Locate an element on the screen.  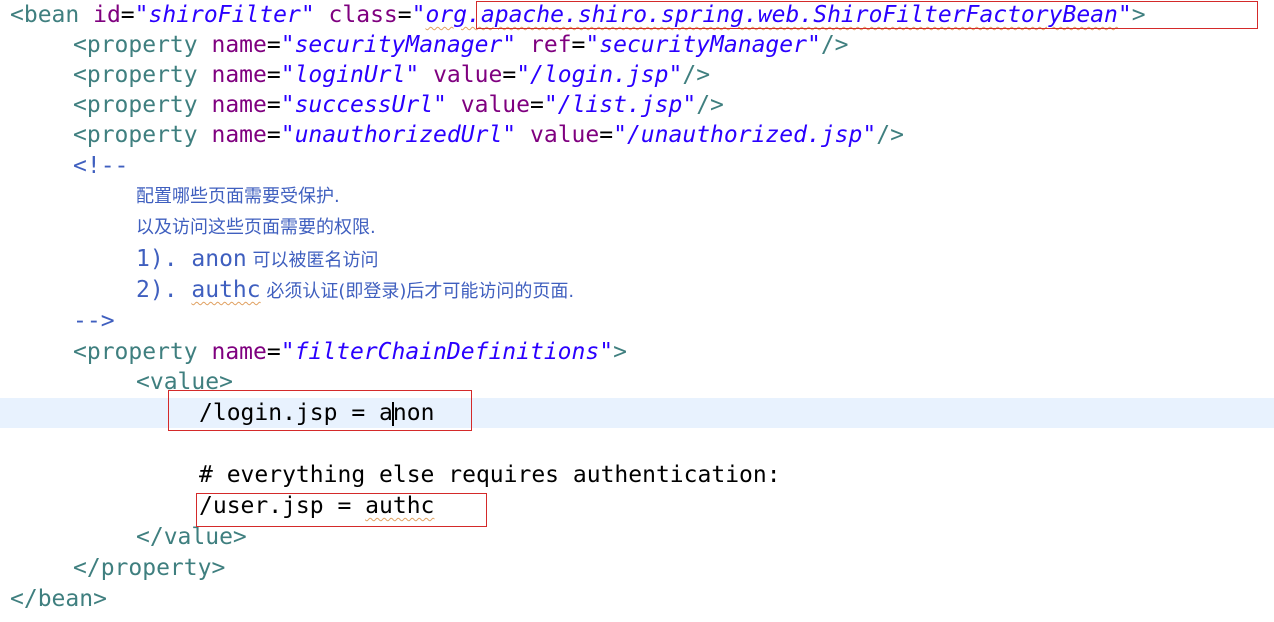
tag-bean-close: </bean> is located at coordinates (58, 599).